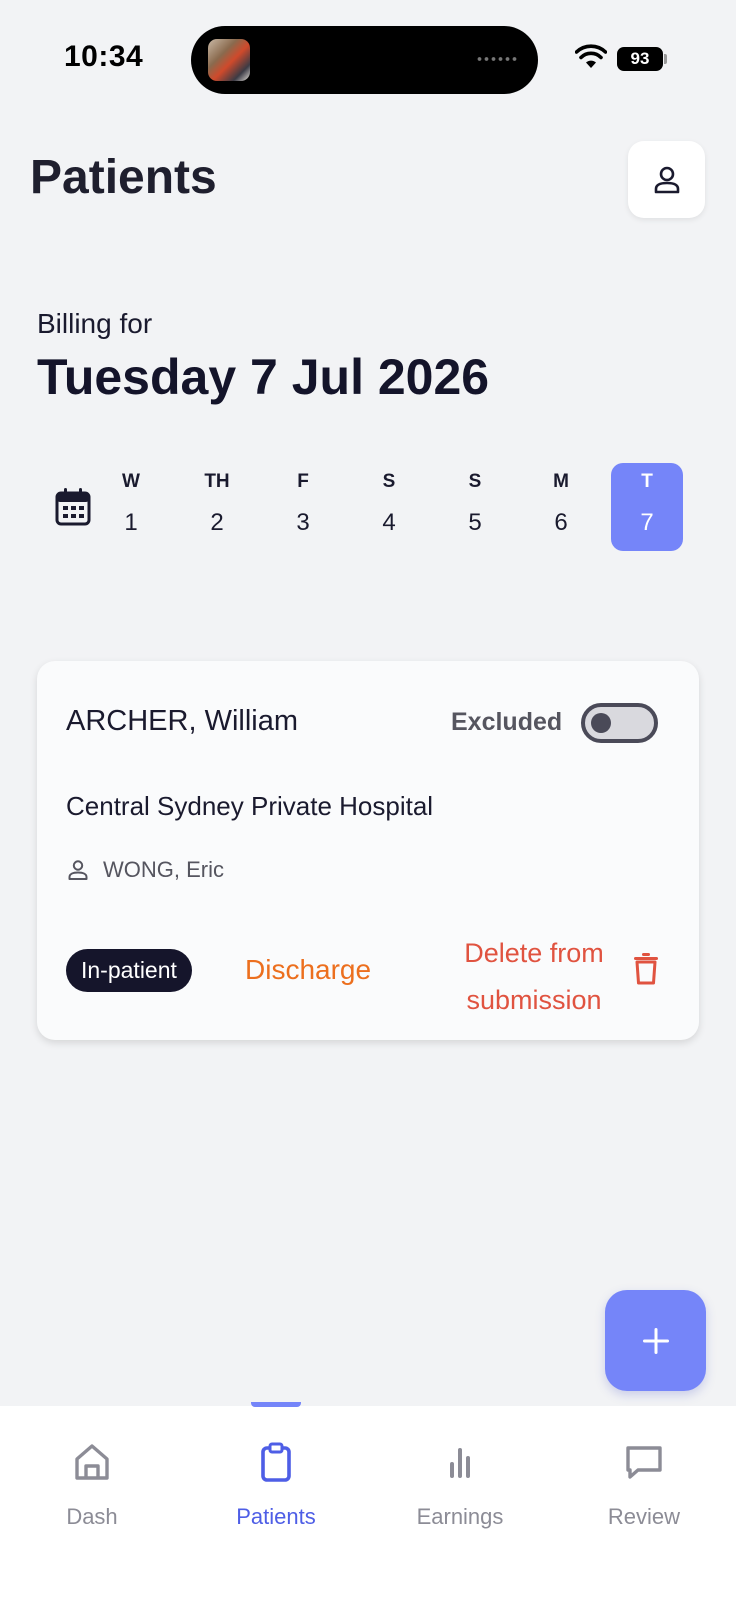  What do you see at coordinates (229, 60) in the screenshot?
I see `now-playing-artwork` at bounding box center [229, 60].